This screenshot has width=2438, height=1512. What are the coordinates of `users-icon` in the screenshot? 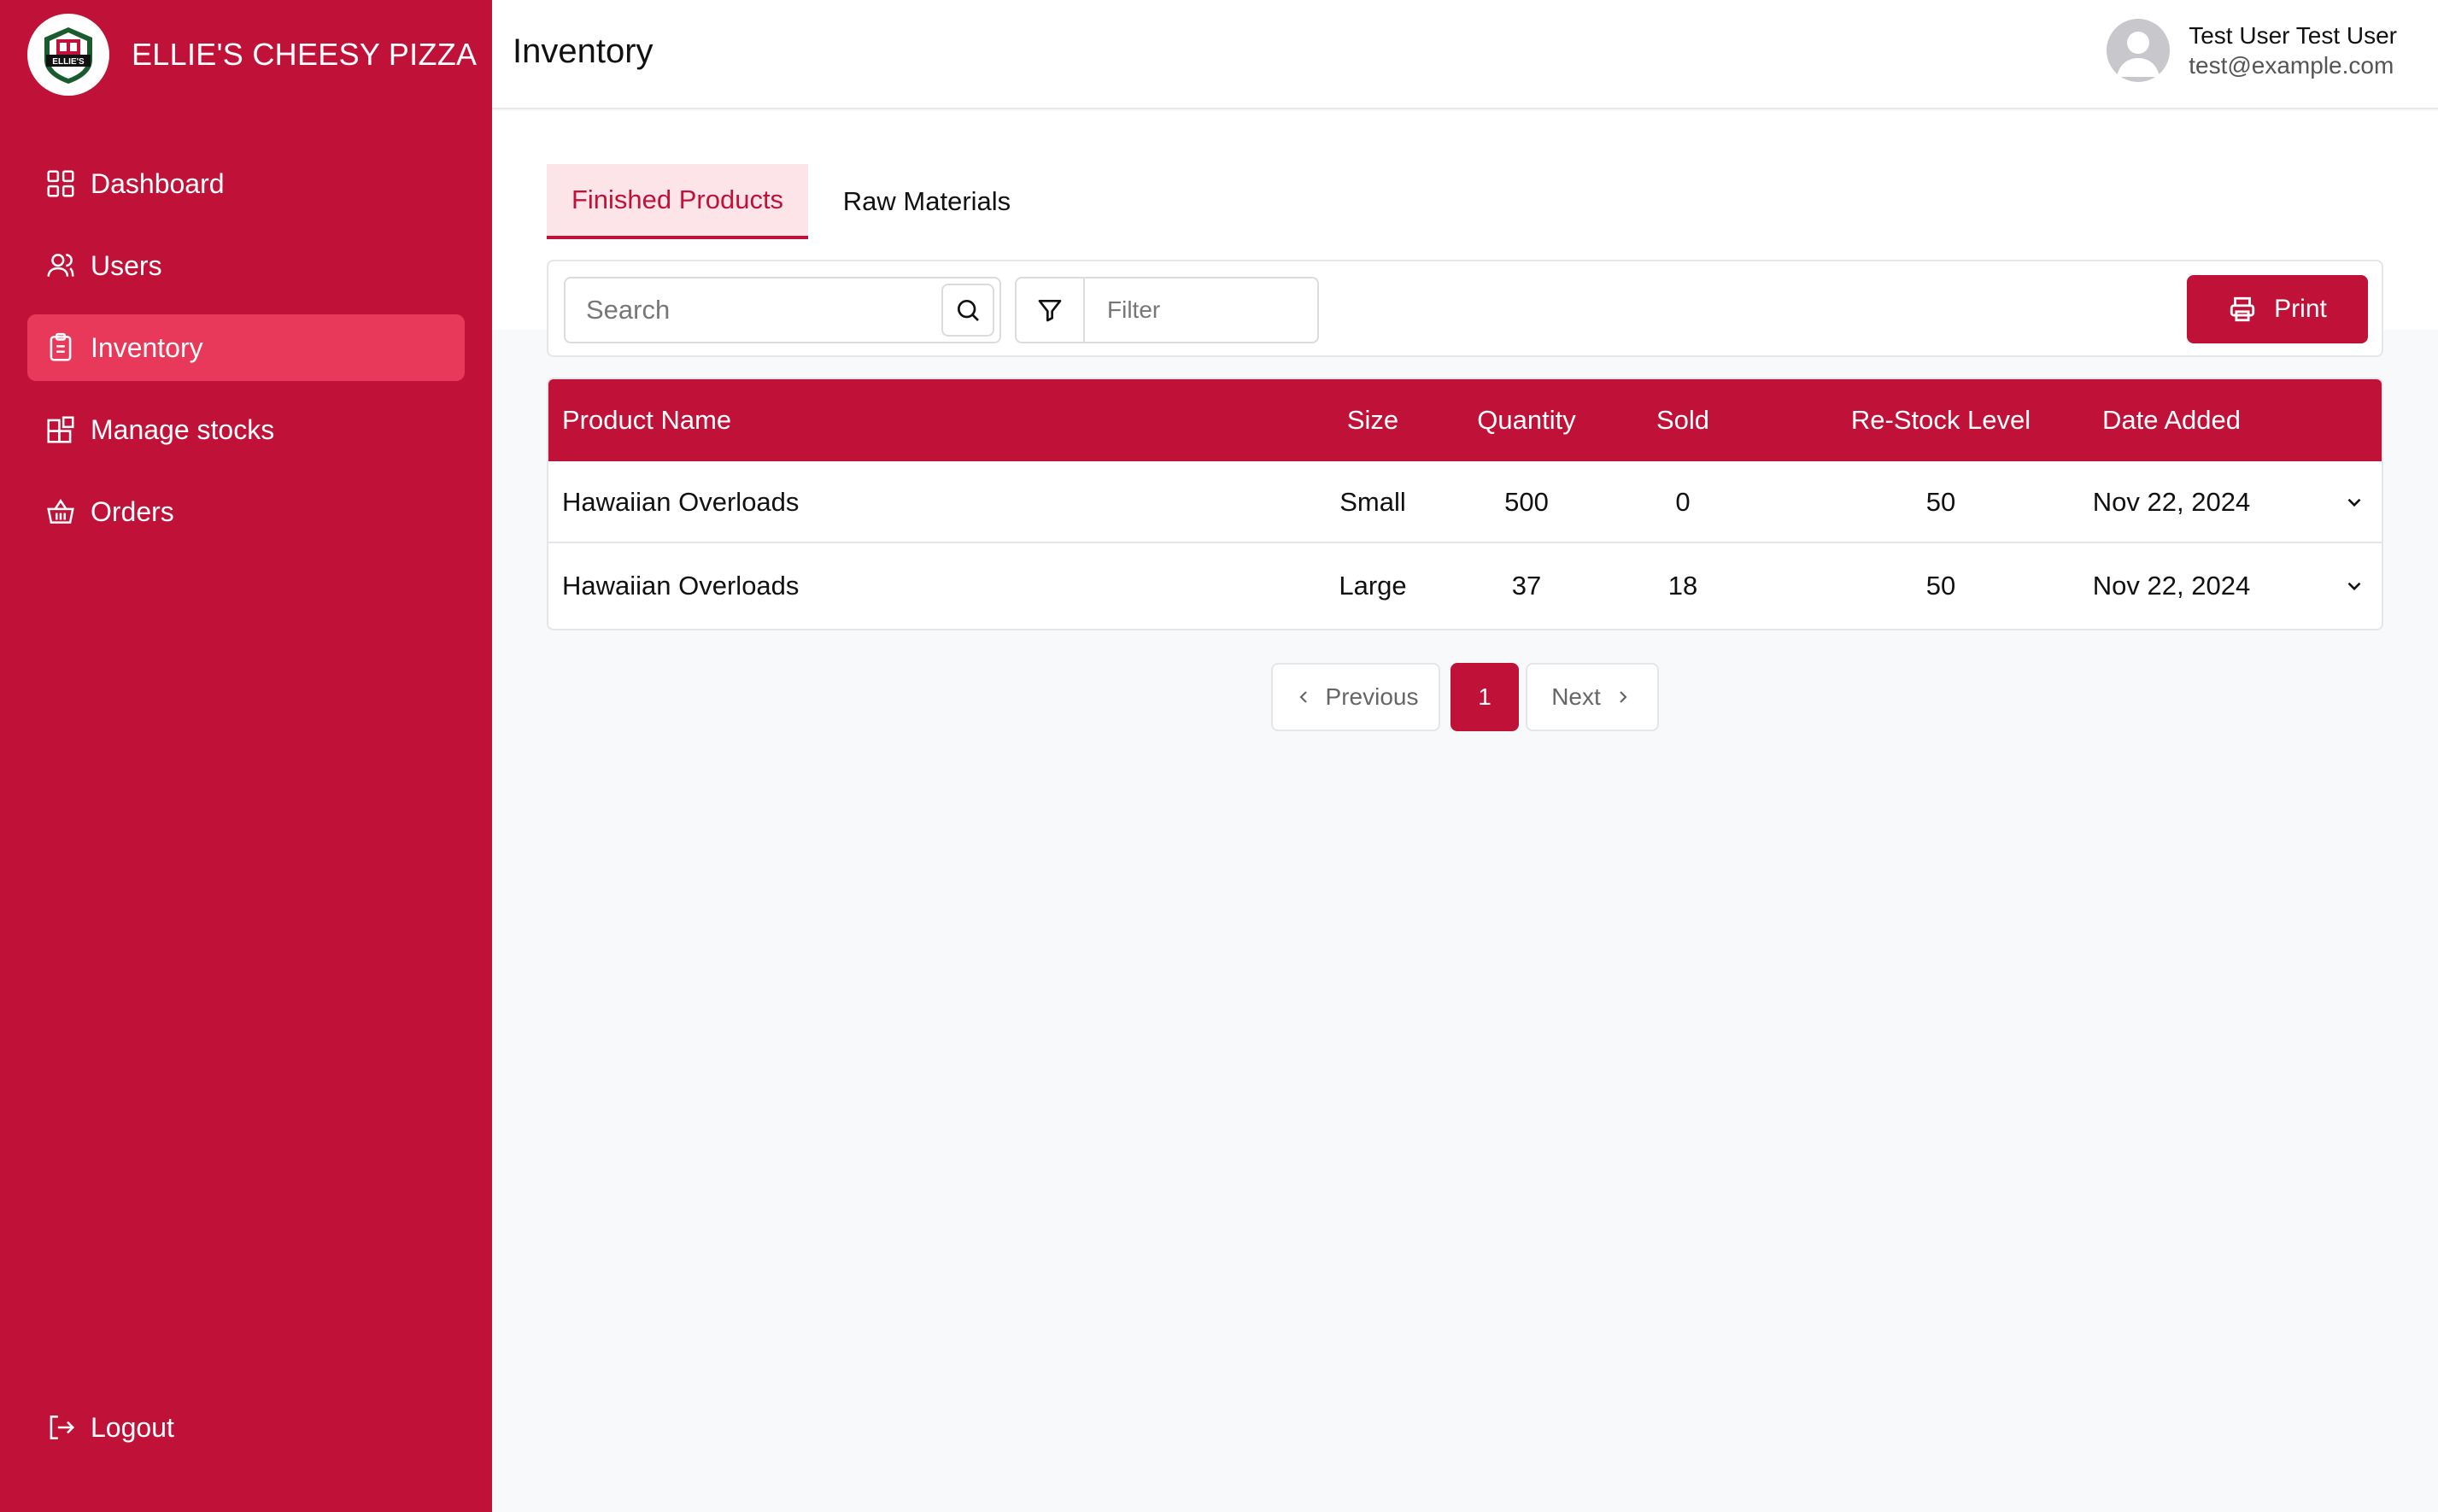 It's located at (61, 265).